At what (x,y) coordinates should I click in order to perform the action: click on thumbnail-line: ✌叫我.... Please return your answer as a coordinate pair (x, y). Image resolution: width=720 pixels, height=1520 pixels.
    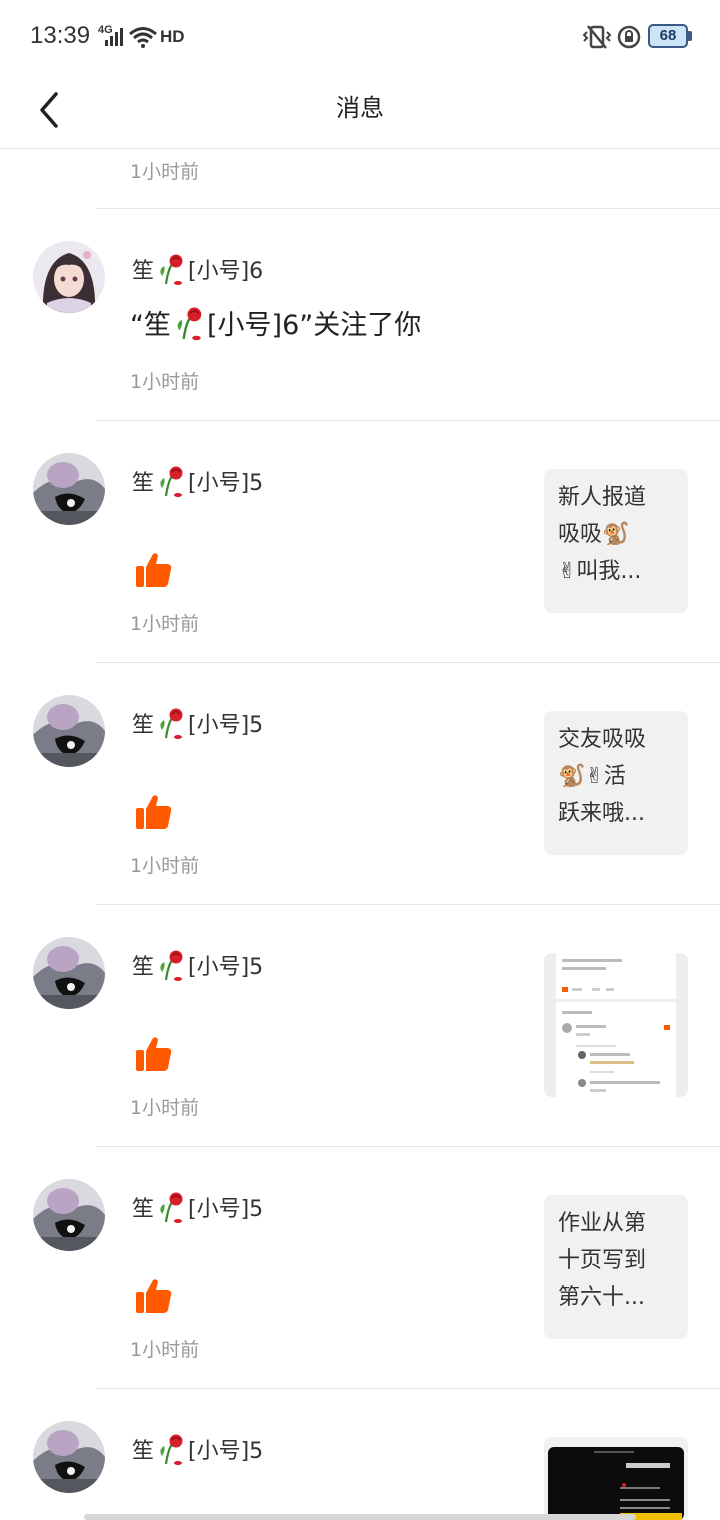
    Looking at the image, I should click on (600, 571).